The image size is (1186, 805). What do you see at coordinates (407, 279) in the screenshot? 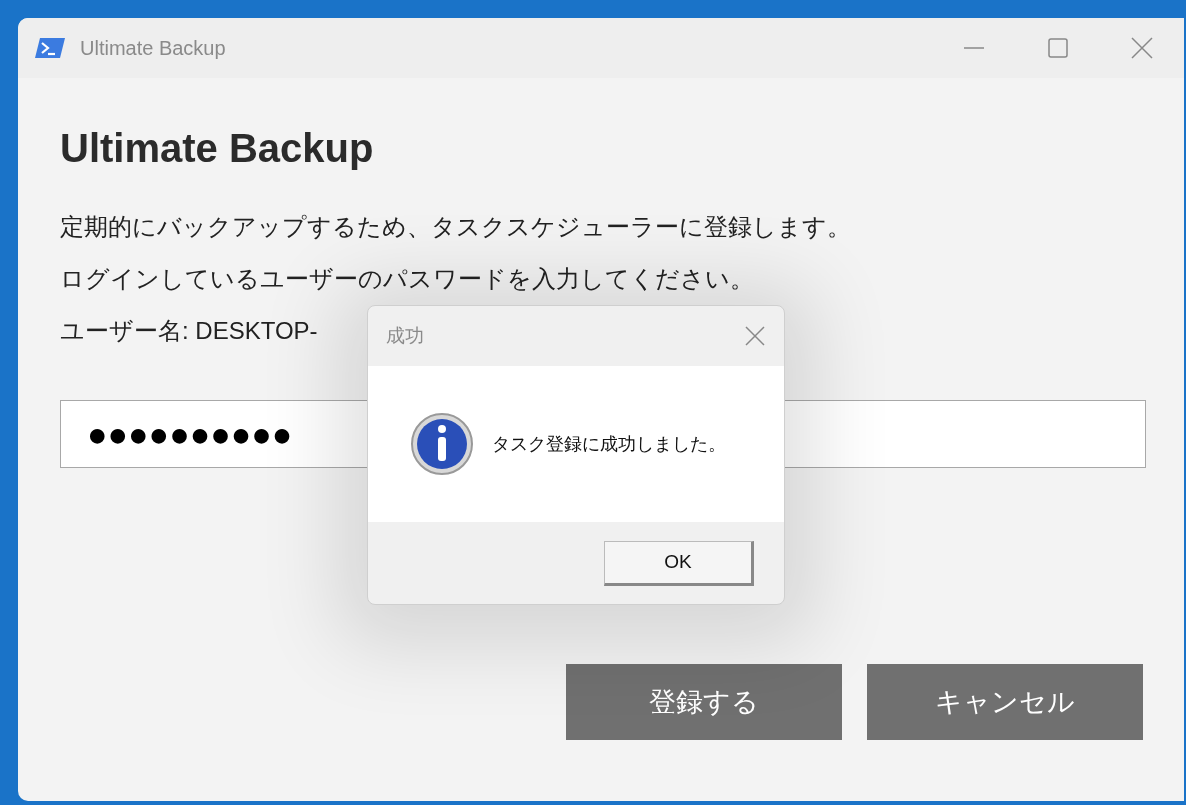
I see `instruction-text: ログインしているユーザーのパスワードを入力してください。` at bounding box center [407, 279].